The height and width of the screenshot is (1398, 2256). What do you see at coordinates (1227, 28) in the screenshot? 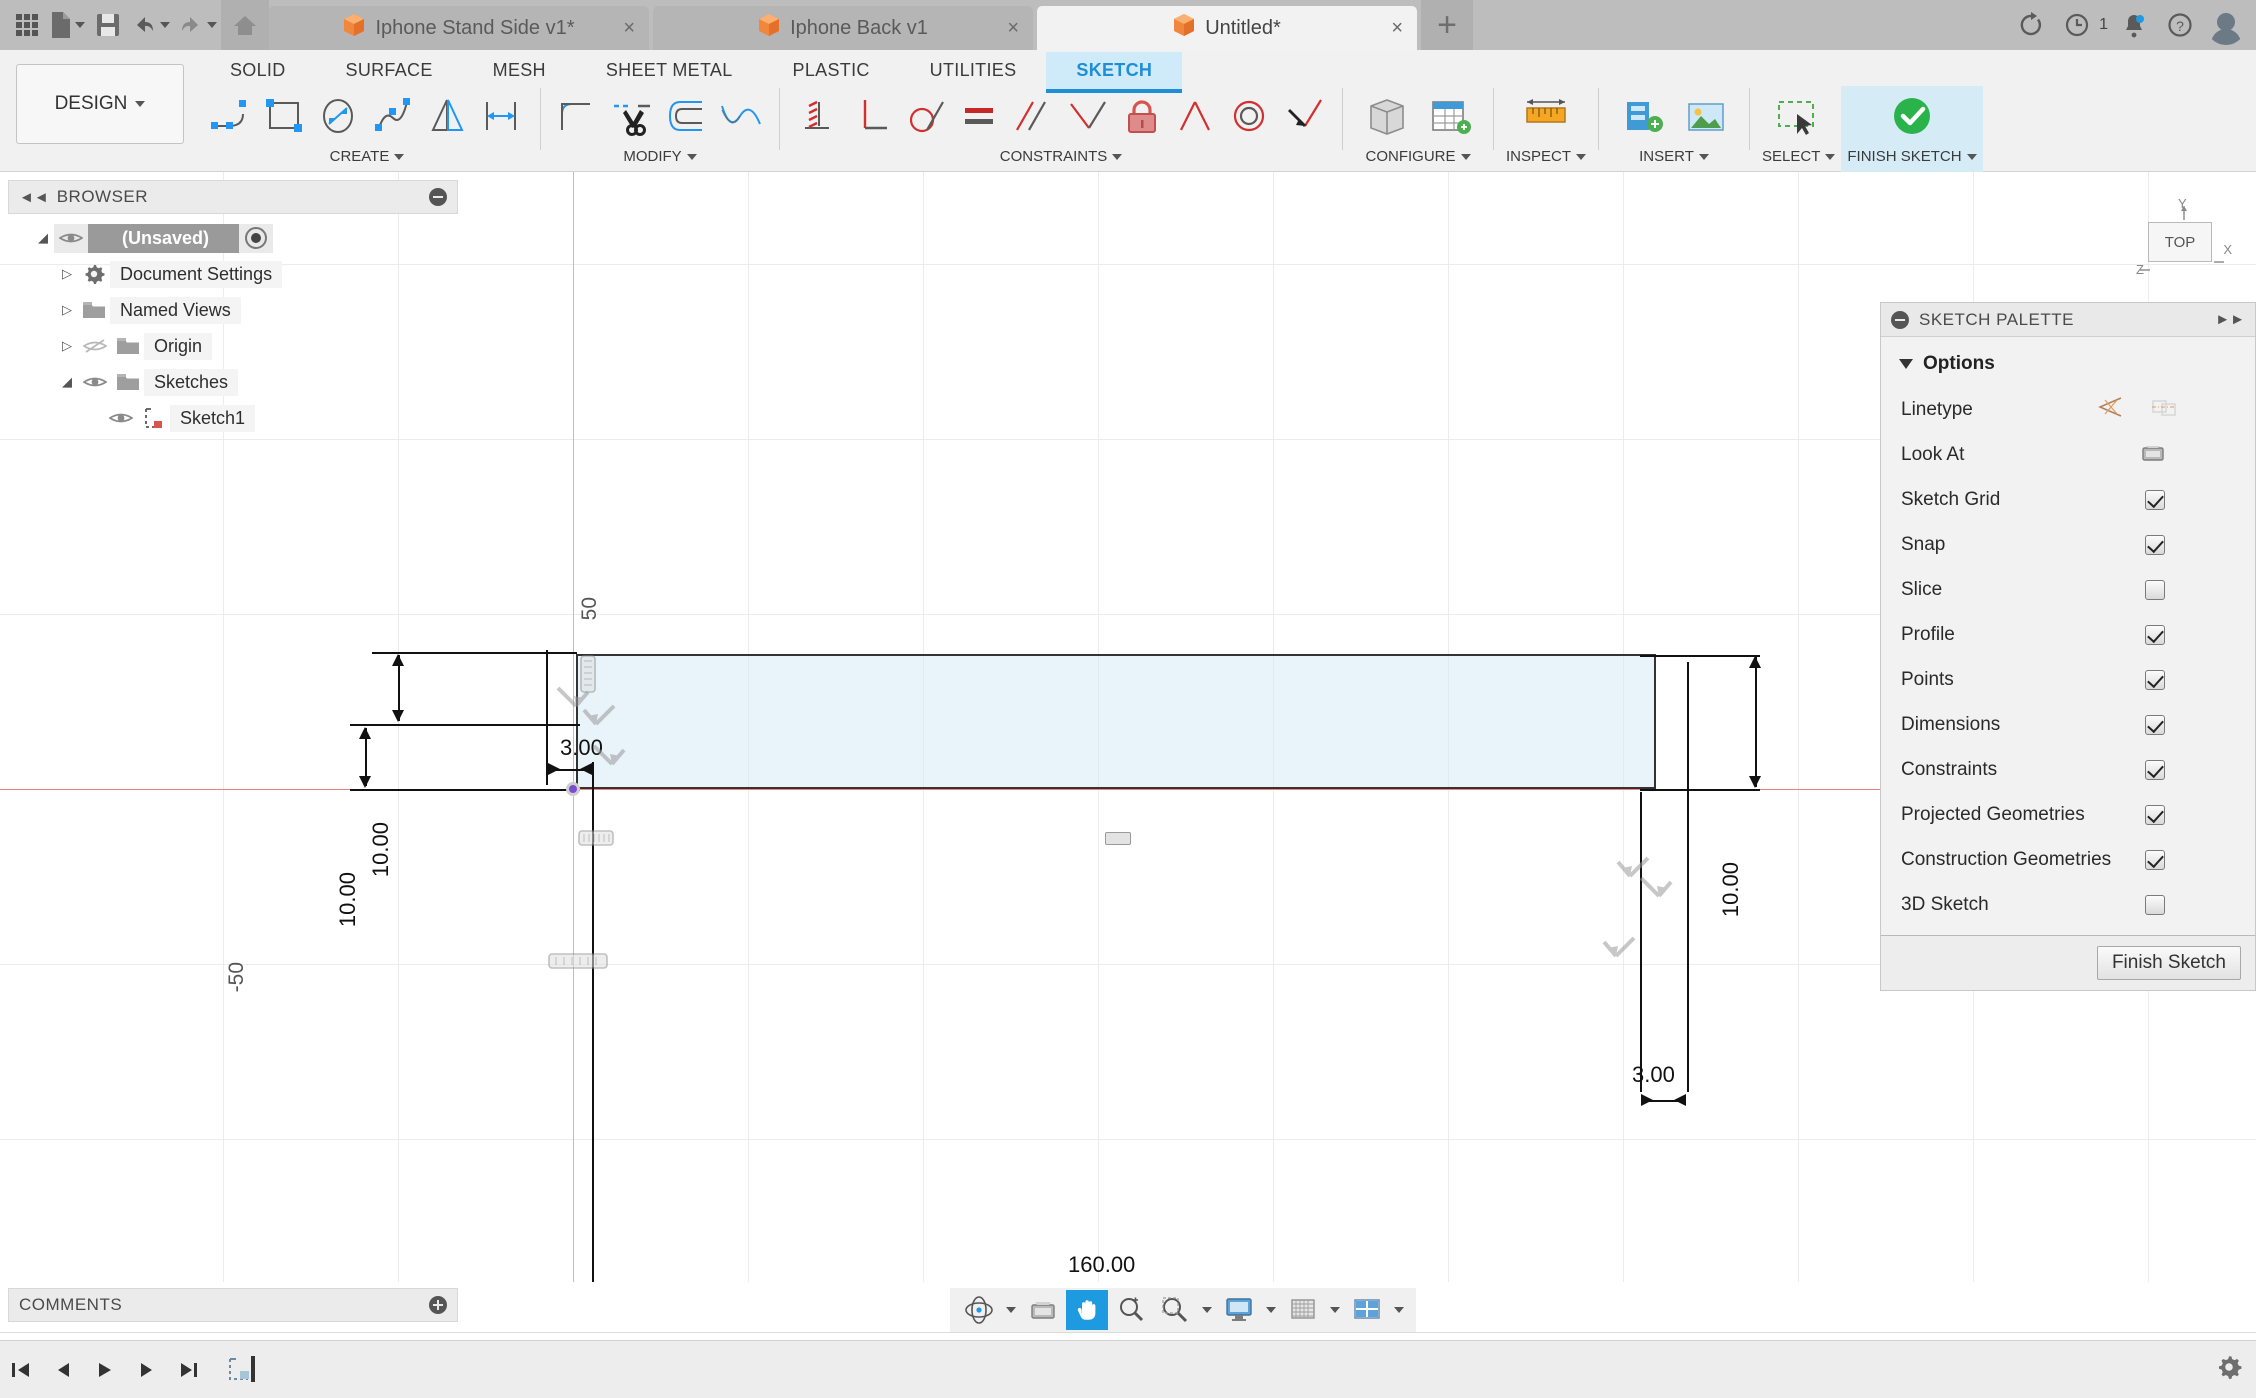
I see `document-tab-active: Untitled* ×` at bounding box center [1227, 28].